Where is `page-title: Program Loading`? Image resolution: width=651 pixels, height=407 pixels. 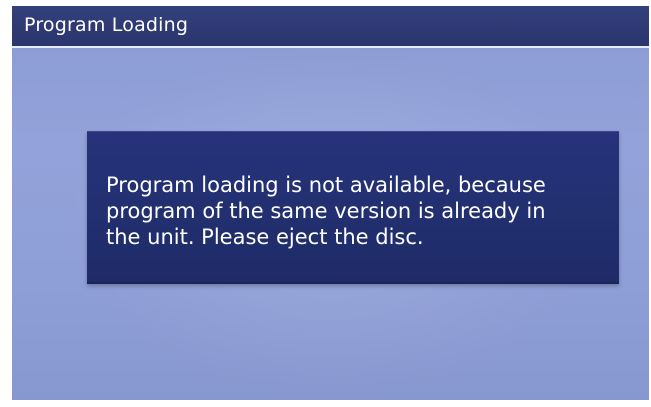 page-title: Program Loading is located at coordinates (106, 25).